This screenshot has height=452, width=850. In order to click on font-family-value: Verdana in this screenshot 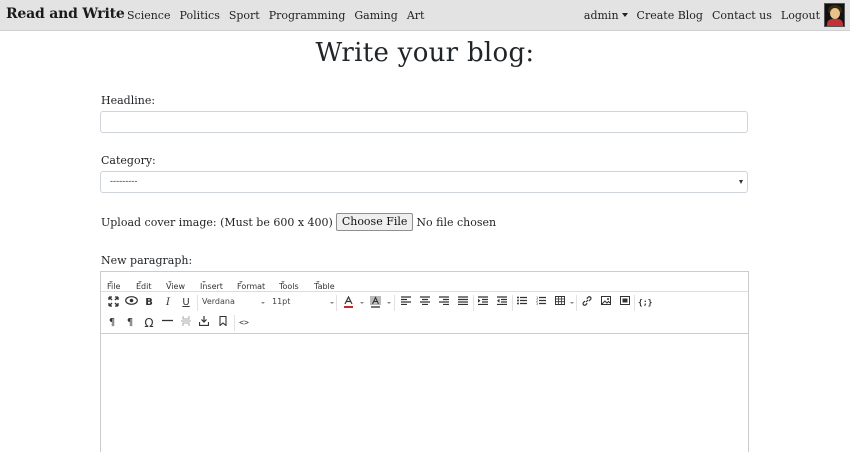, I will do `click(218, 301)`.